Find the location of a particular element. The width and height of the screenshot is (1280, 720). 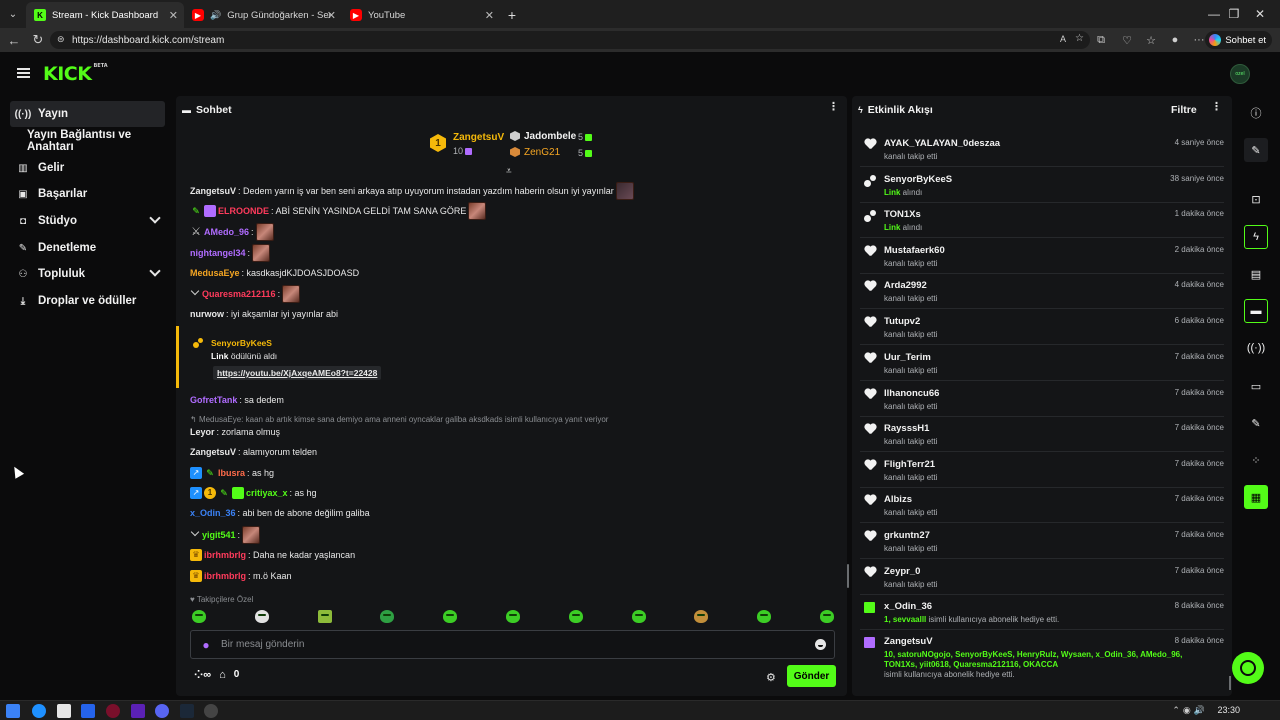

event-username: ZangetsuV is located at coordinates (908, 641).